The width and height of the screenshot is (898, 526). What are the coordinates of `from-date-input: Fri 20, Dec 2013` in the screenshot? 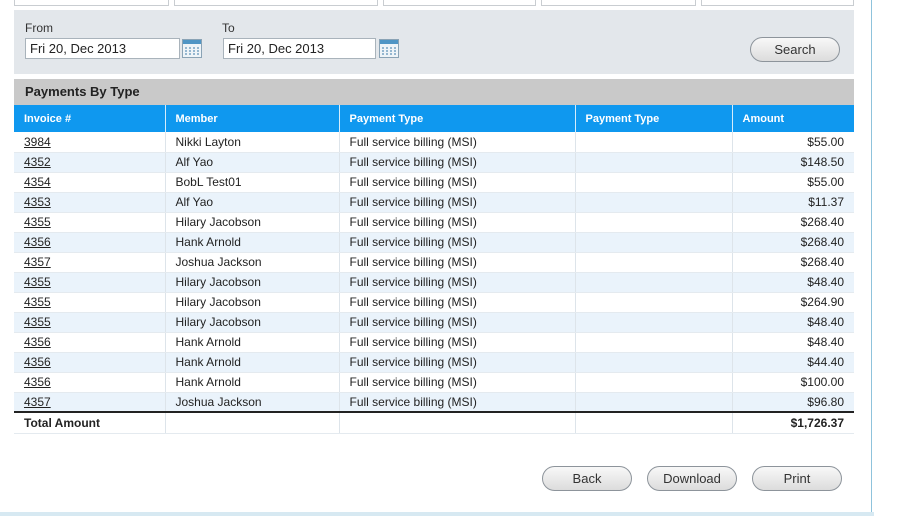 It's located at (102, 48).